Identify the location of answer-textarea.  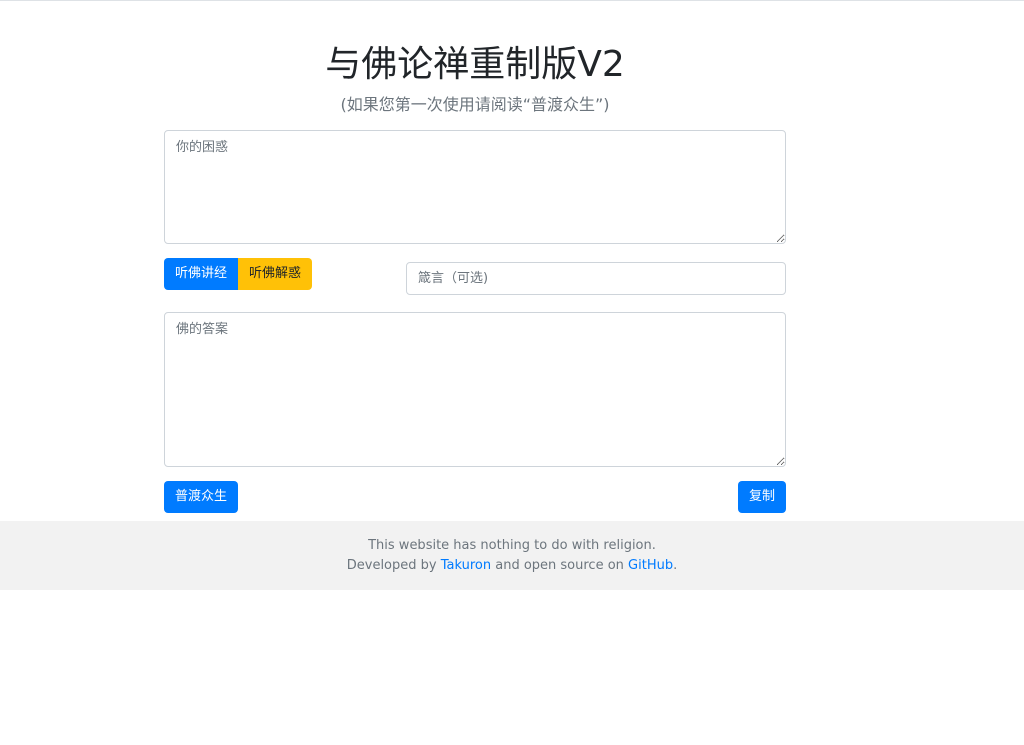
(475, 389).